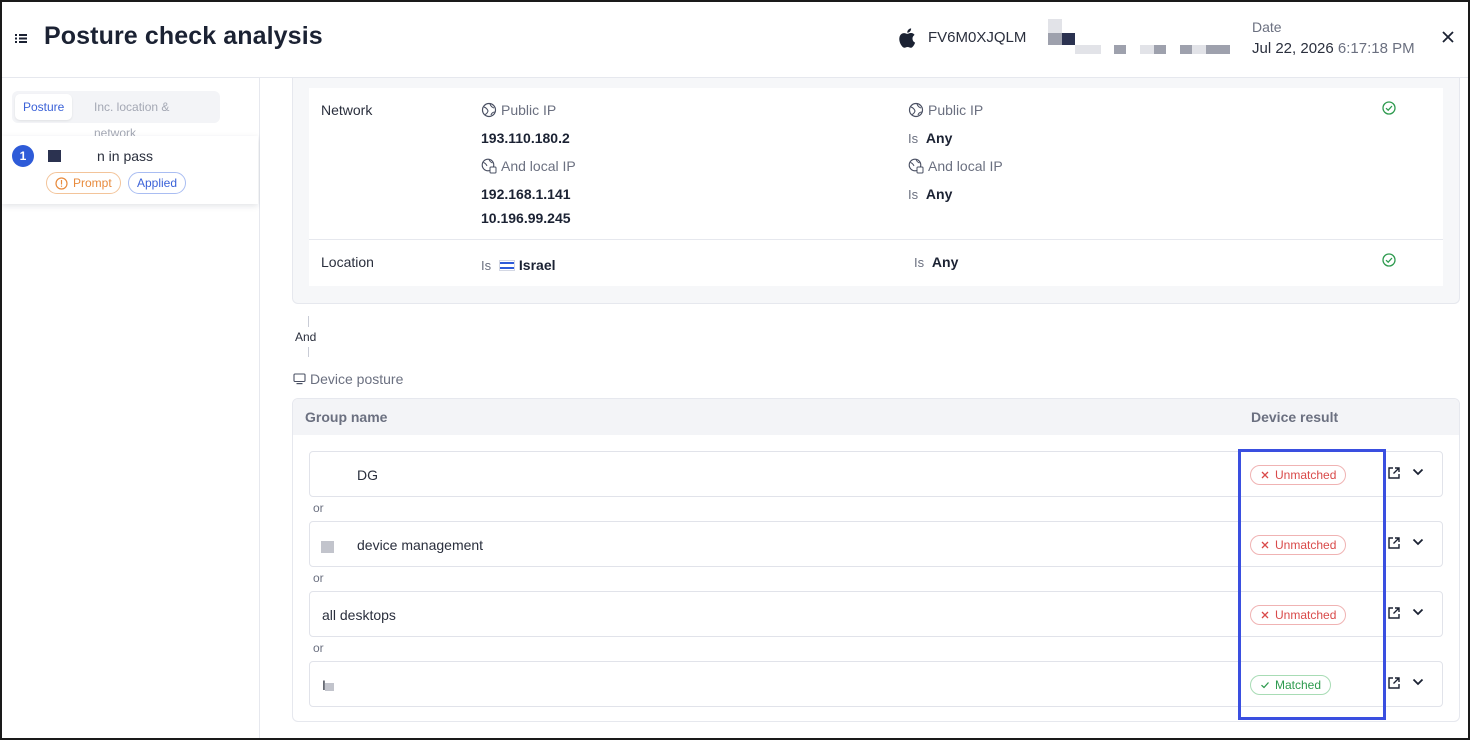 This screenshot has height=740, width=1470. Describe the element at coordinates (1448, 37) in the screenshot. I see `close-icon` at that location.